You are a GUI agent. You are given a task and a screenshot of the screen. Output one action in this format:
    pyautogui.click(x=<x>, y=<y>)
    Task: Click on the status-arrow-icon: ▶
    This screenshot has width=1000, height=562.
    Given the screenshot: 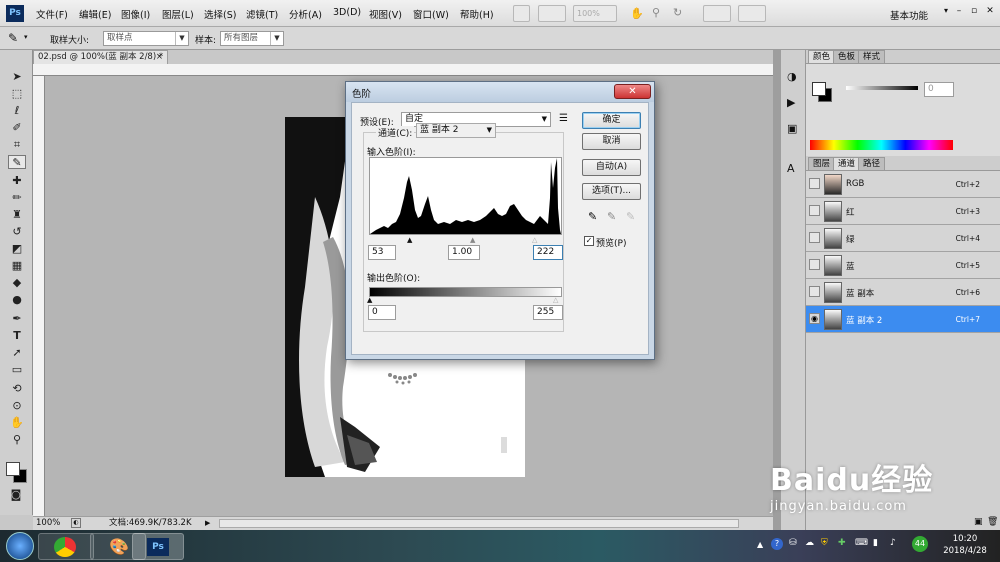 What is the action you would take?
    pyautogui.click(x=207, y=523)
    